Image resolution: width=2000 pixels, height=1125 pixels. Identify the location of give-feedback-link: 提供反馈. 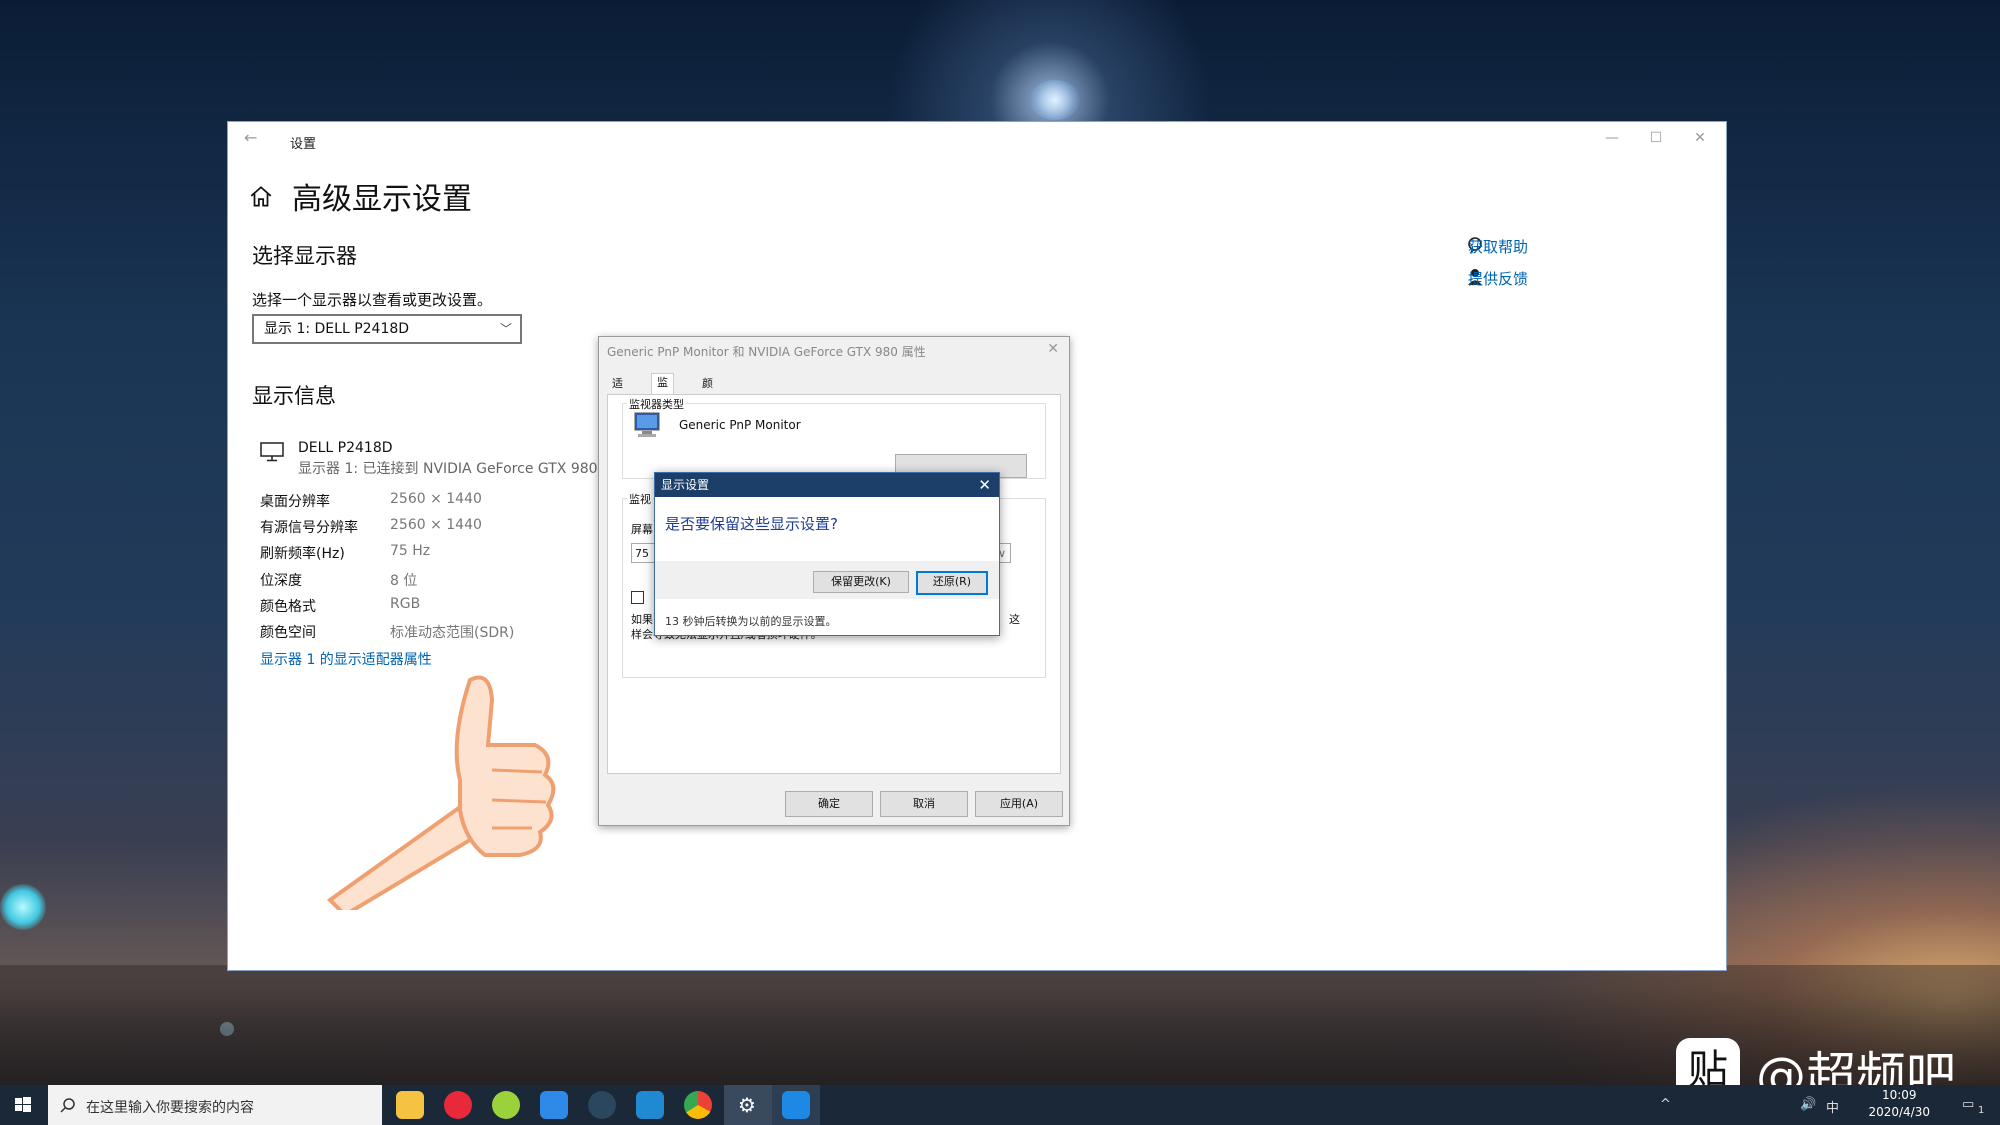
(1498, 278).